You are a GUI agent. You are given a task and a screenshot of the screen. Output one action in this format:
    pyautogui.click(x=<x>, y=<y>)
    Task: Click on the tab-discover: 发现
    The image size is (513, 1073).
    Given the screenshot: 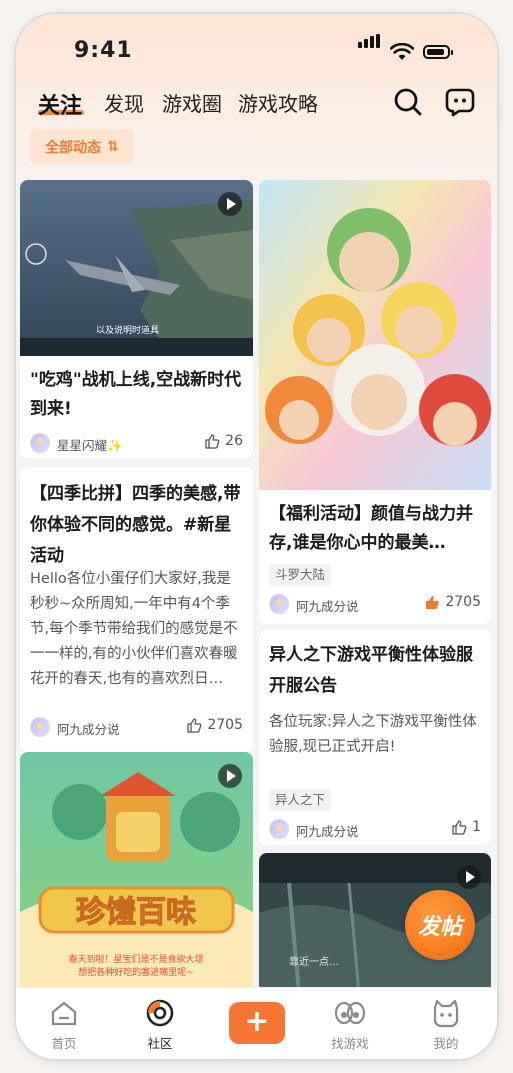 What is the action you would take?
    pyautogui.click(x=124, y=102)
    